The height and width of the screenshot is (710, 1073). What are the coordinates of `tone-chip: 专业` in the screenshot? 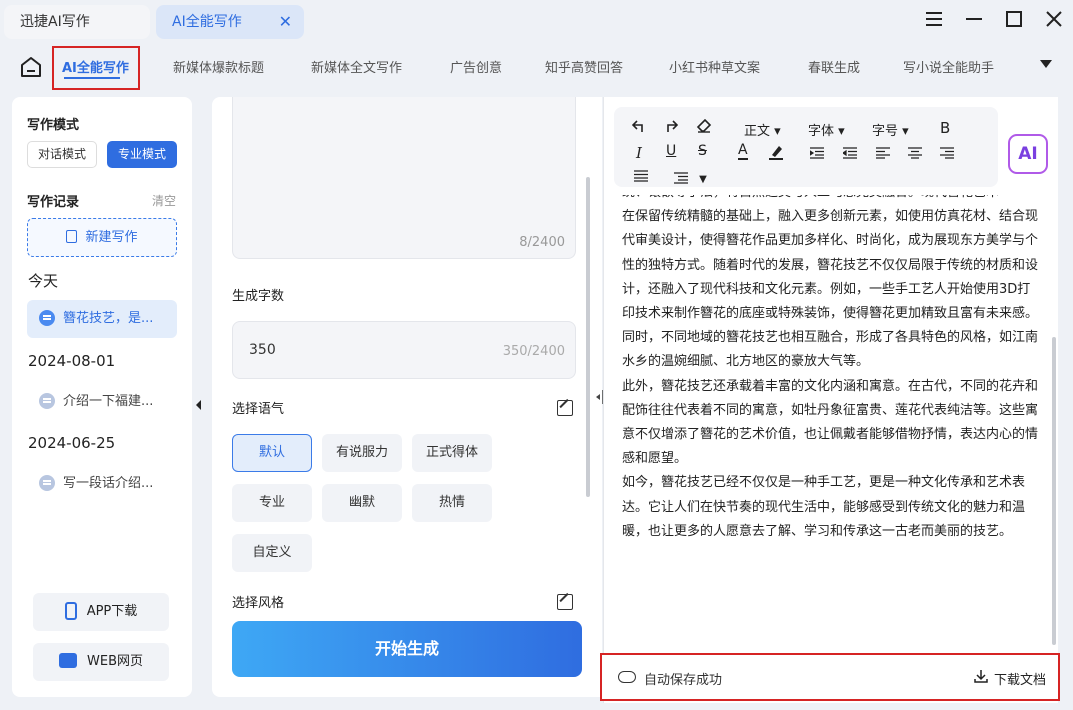 It's located at (272, 503).